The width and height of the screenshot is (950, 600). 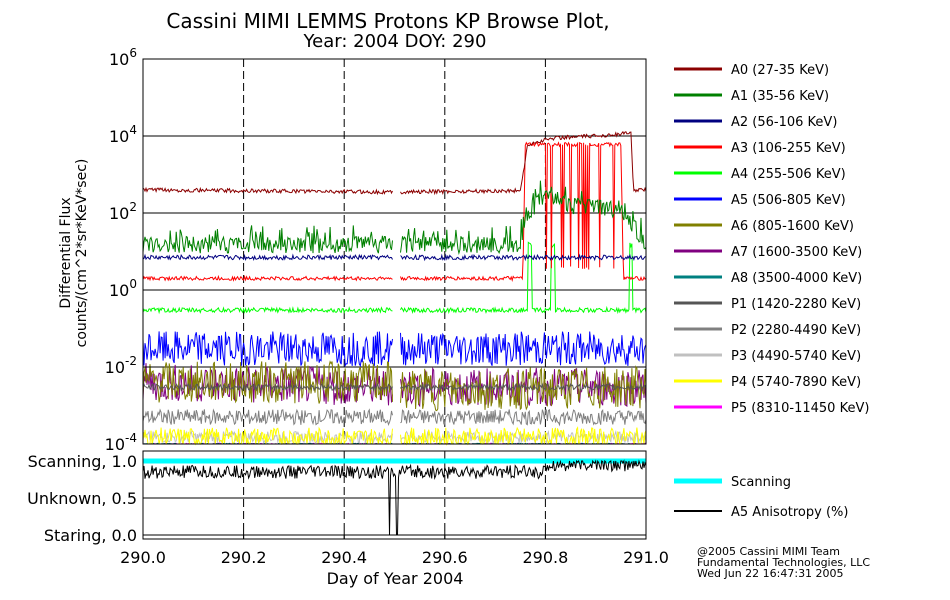 What do you see at coordinates (788, 200) in the screenshot?
I see `legend-label: A5 (506-805 KeV)` at bounding box center [788, 200].